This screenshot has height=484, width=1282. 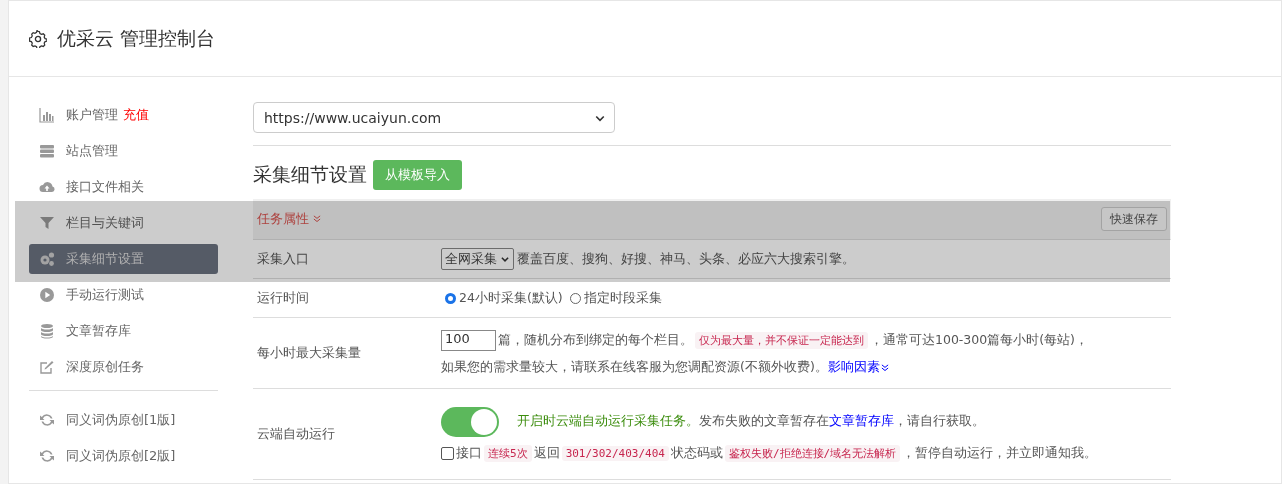 What do you see at coordinates (136, 115) in the screenshot?
I see `recharge-link: 充值` at bounding box center [136, 115].